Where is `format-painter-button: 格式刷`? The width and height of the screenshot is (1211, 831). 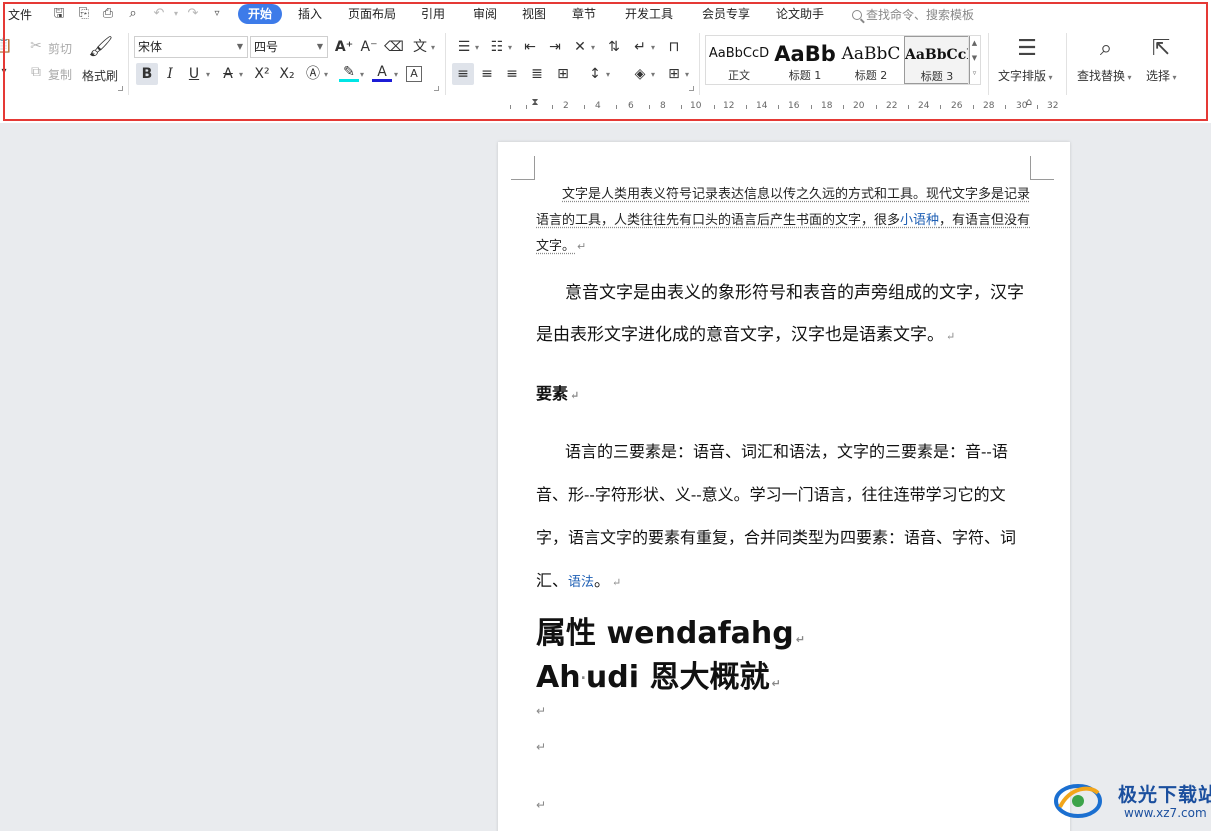
format-painter-button: 格式刷 is located at coordinates (100, 75).